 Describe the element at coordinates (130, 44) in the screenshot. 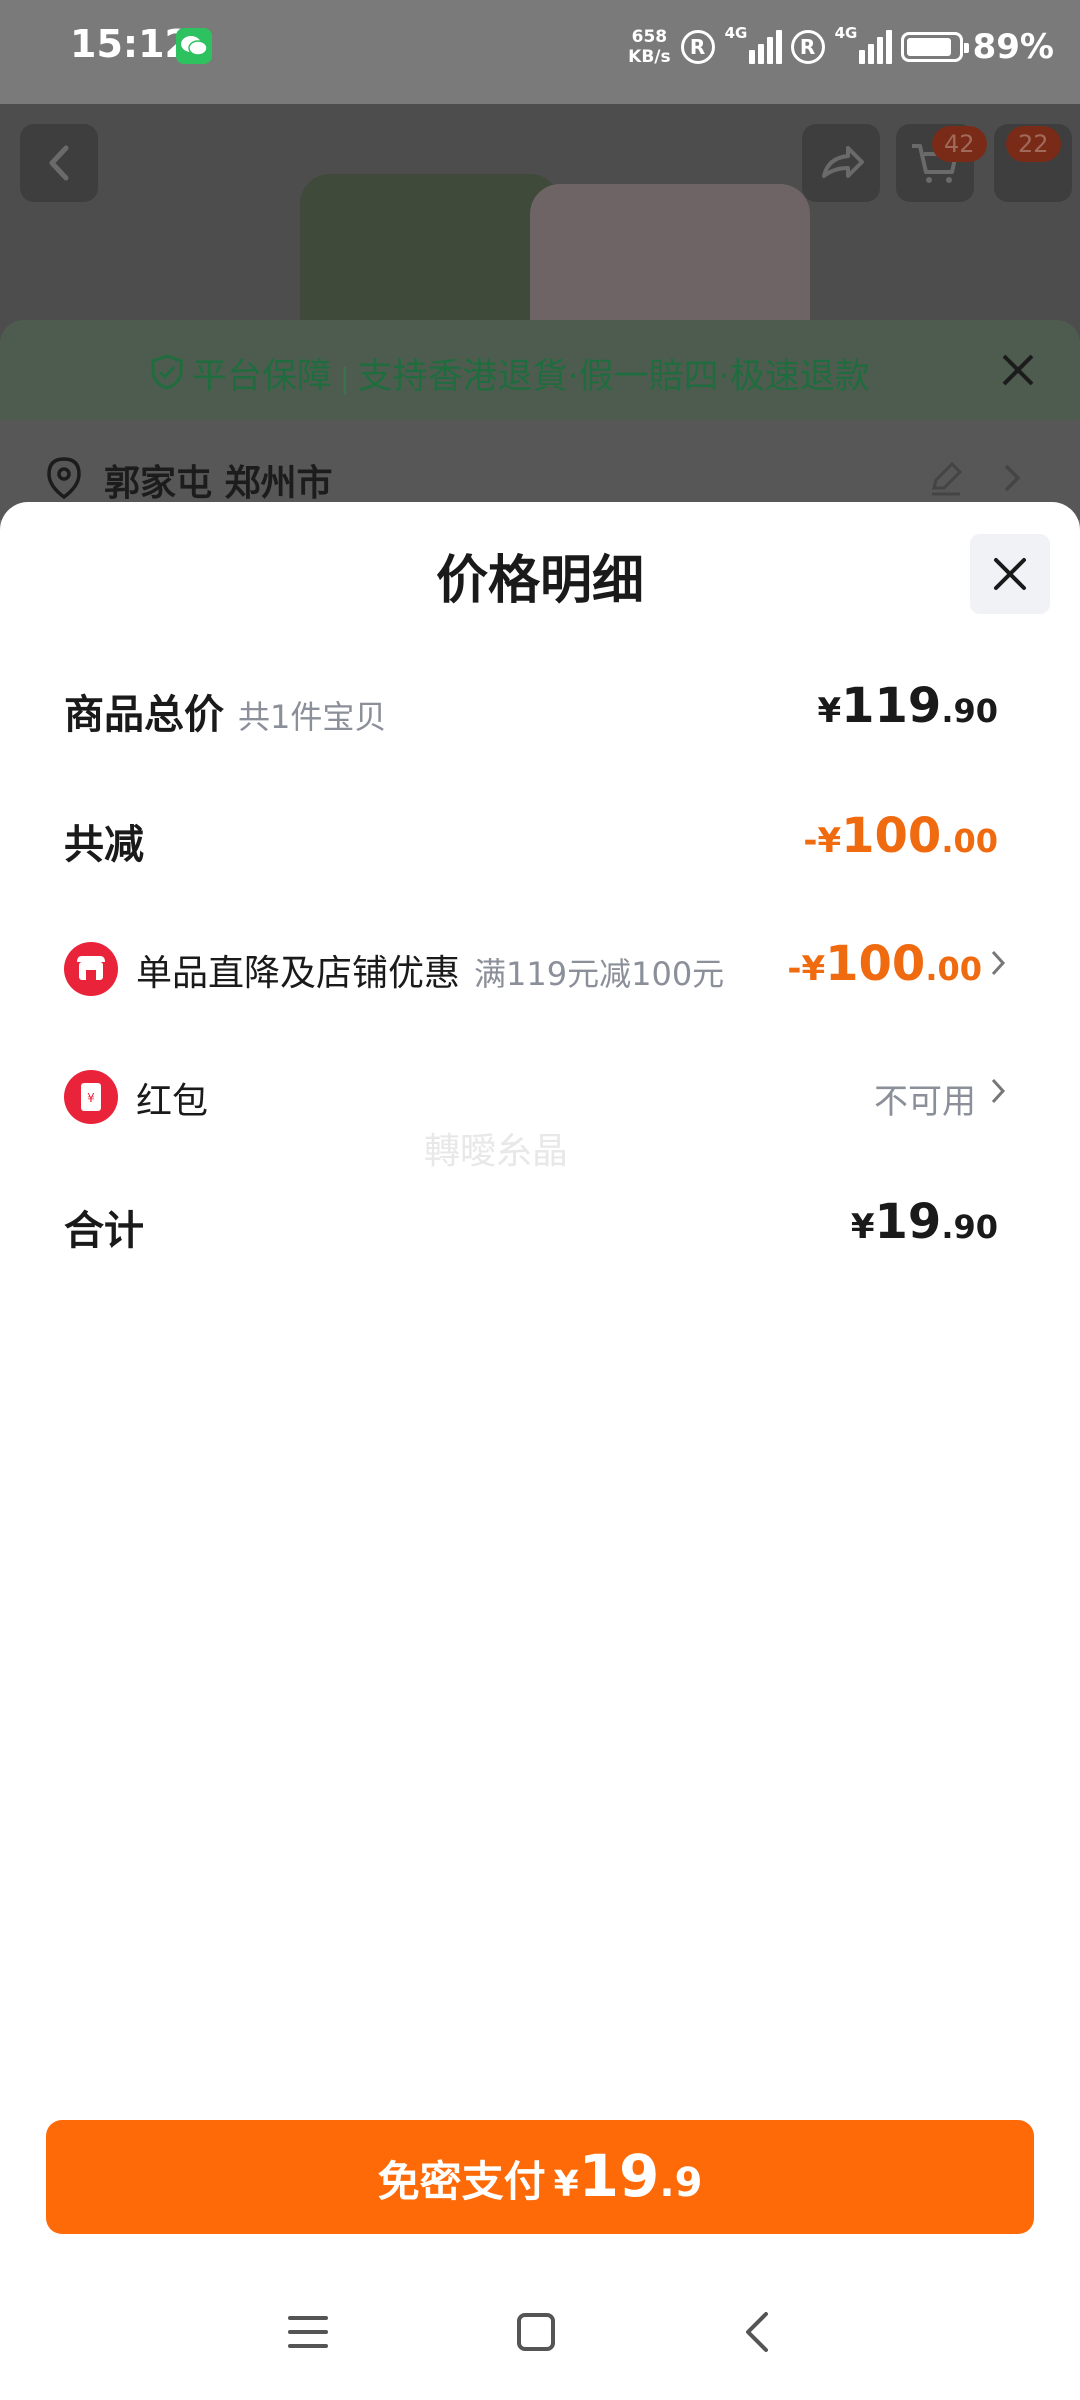

I see `status-time: 15:12` at that location.